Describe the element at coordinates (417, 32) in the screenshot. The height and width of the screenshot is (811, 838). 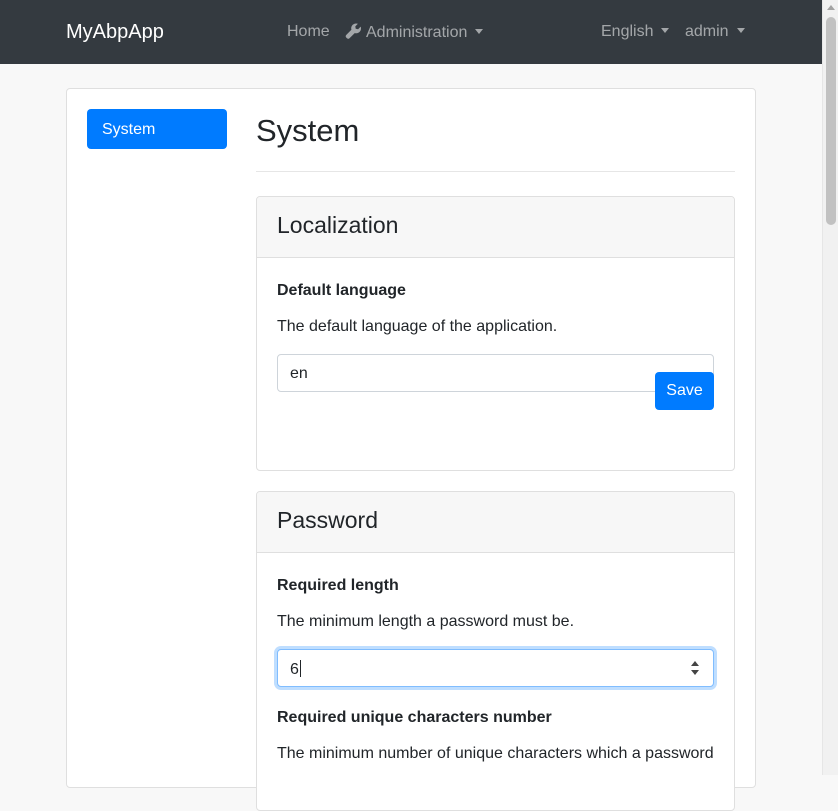
I see `nav-administration-label: Administration` at that location.